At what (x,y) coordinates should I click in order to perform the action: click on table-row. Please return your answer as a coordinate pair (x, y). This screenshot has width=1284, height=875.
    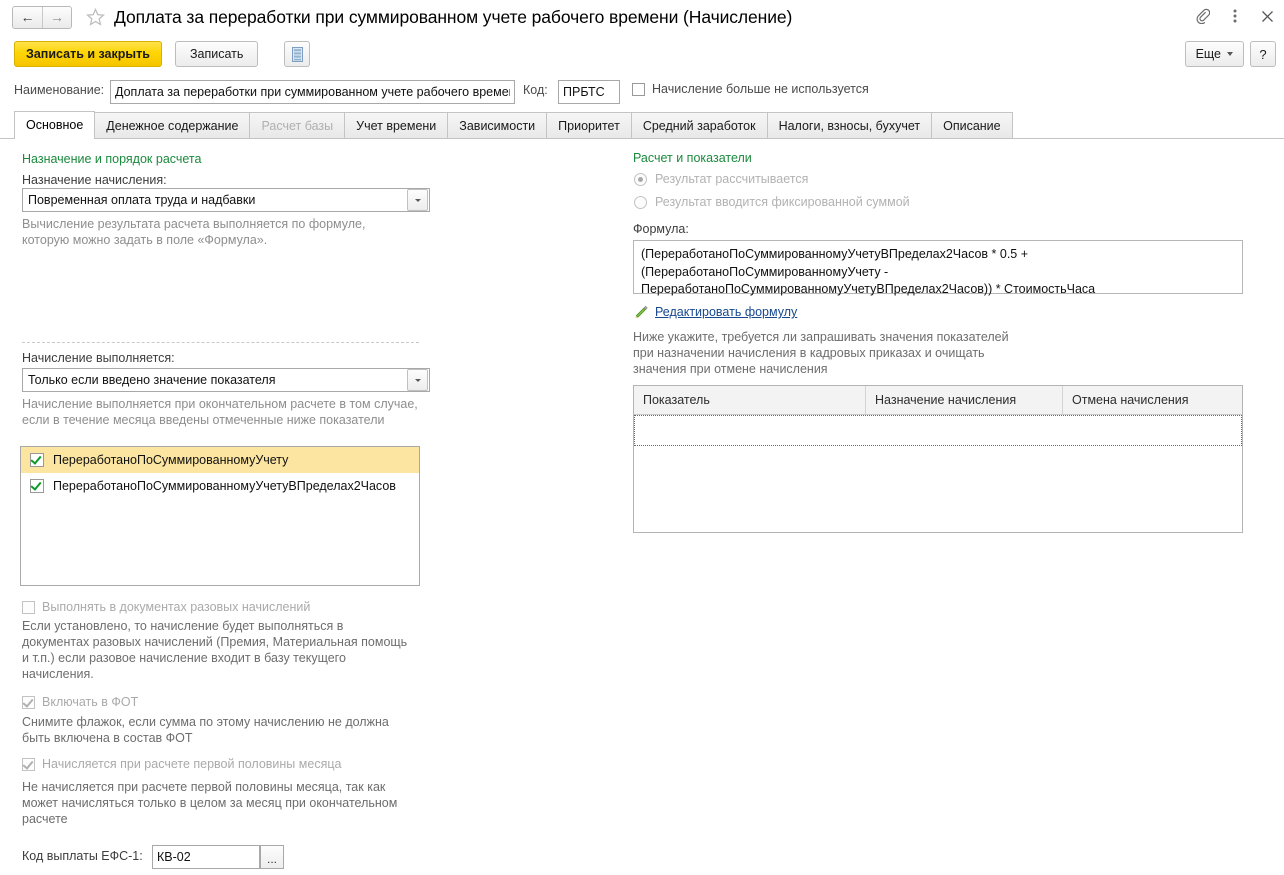
    Looking at the image, I should click on (938, 430).